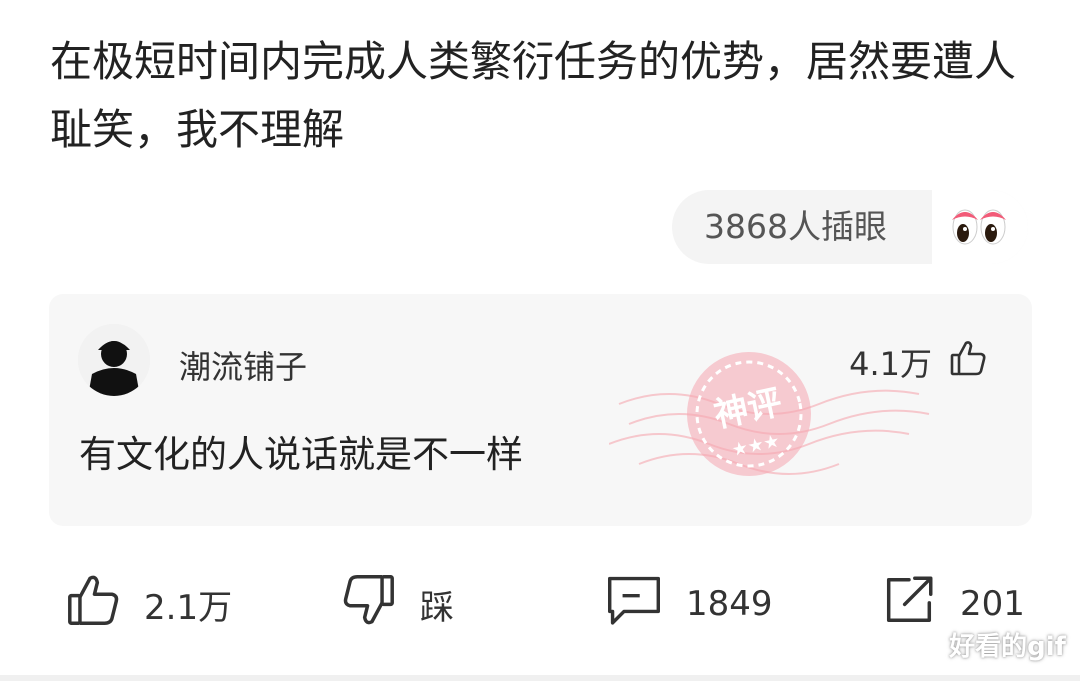  What do you see at coordinates (952, 604) in the screenshot?
I see `share-button: 201` at bounding box center [952, 604].